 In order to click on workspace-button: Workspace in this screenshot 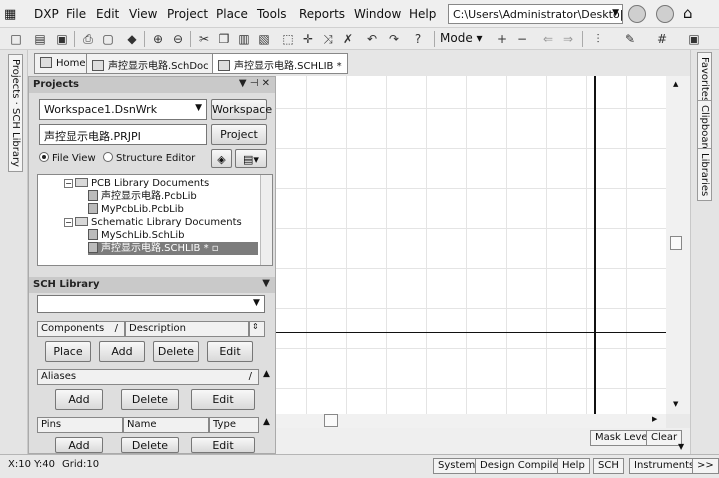, I will do `click(241, 109)`.